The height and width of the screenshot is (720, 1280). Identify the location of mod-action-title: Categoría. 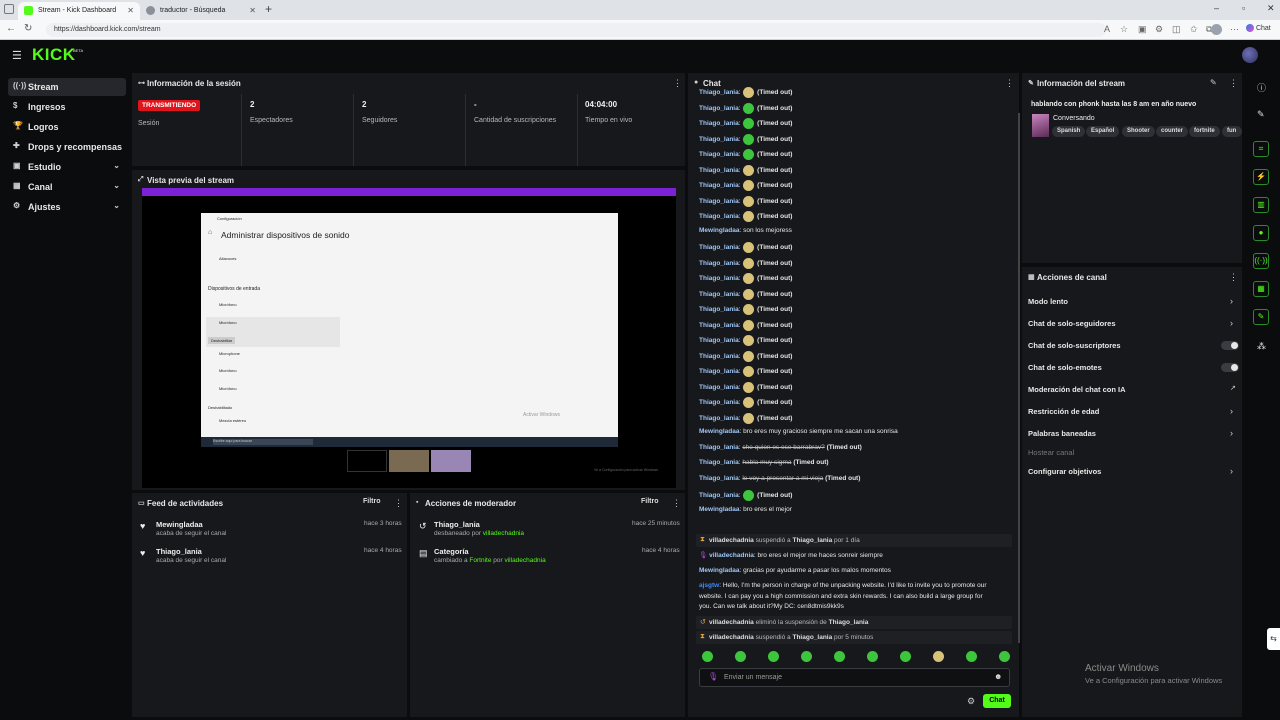
(451, 551).